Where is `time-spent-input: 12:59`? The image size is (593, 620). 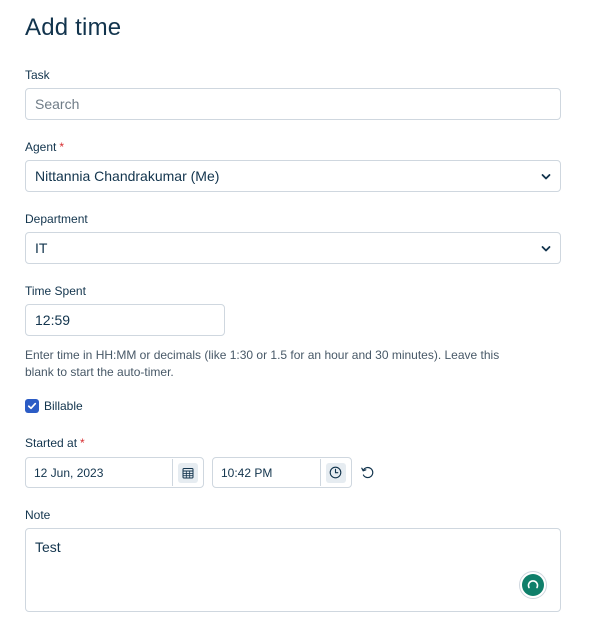
time-spent-input: 12:59 is located at coordinates (125, 320).